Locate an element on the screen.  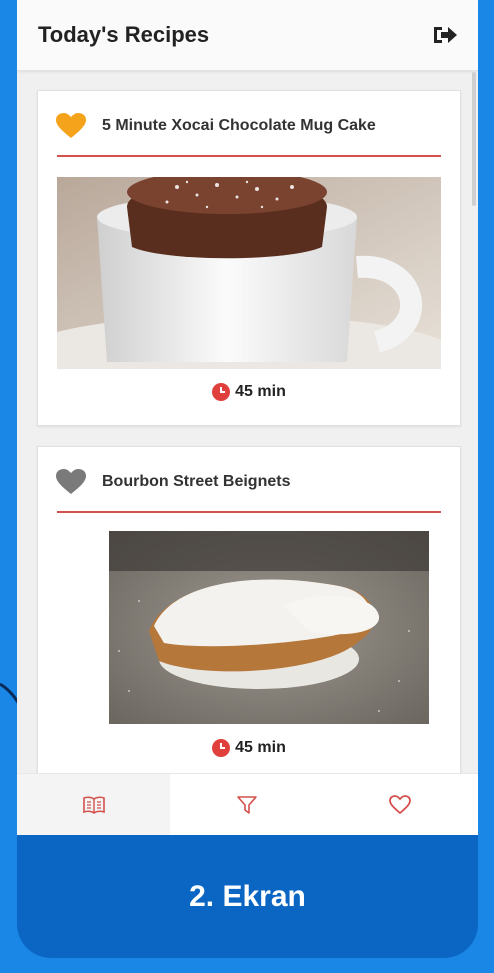
bottom-navigation is located at coordinates (247, 804).